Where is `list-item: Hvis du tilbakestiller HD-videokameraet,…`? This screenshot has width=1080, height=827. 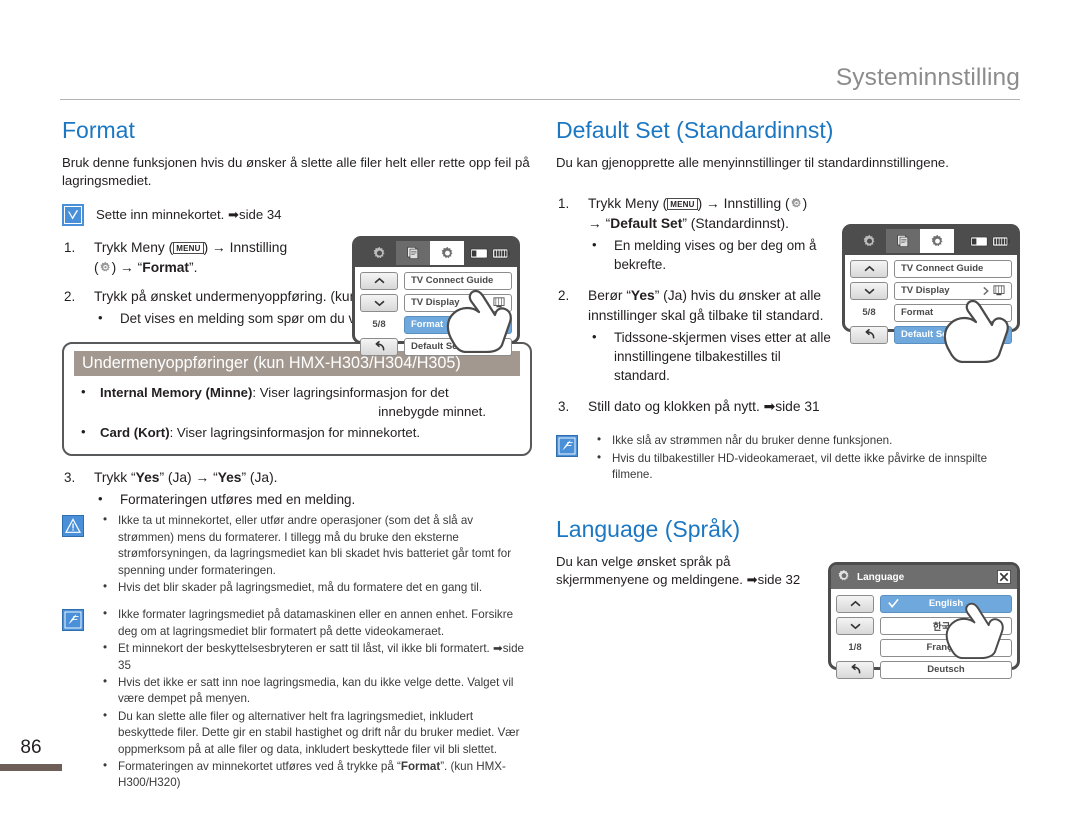 list-item: Hvis du tilbakestiller HD-videokameraet,… is located at coordinates (806, 467).